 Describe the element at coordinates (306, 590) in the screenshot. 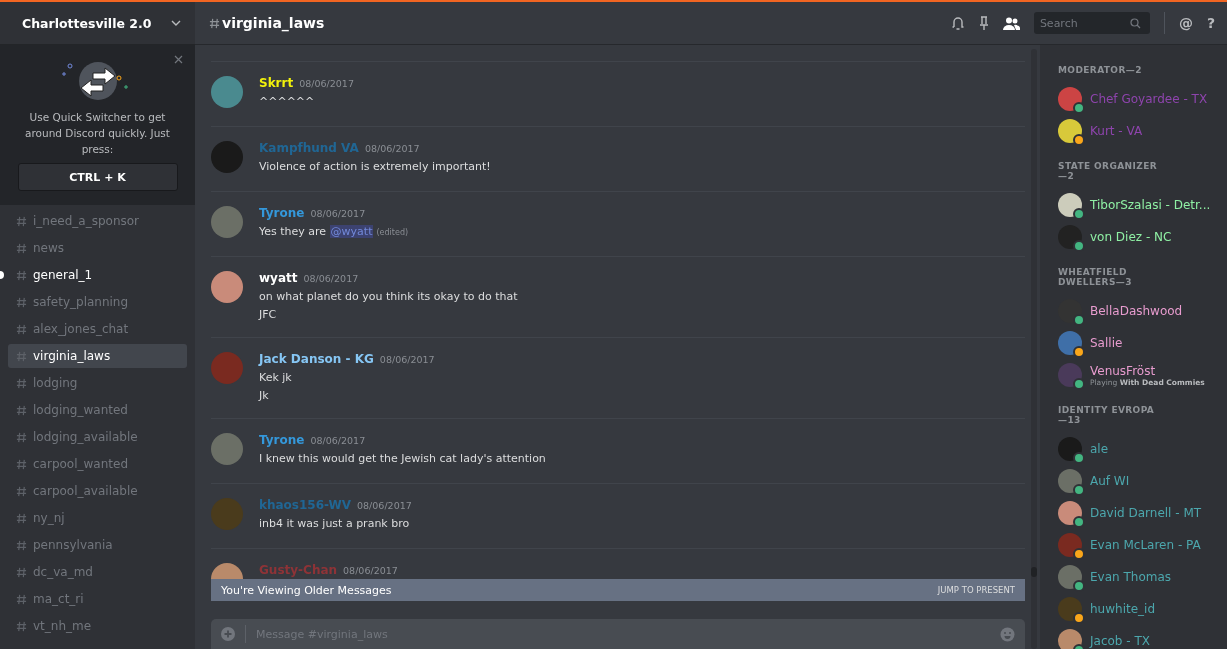

I see `older-messages-notice: You're Viewing Older Messages` at that location.